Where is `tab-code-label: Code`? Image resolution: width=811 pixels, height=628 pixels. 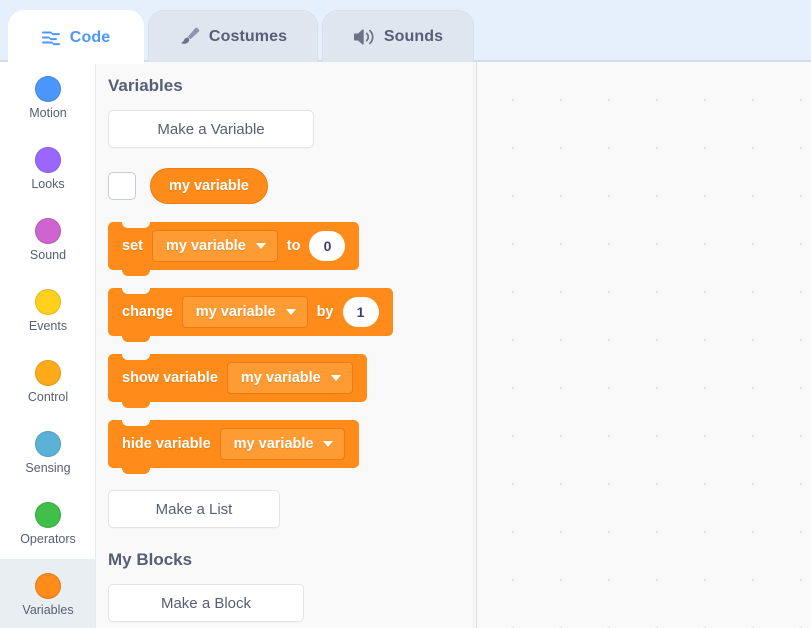
tab-code-label: Code is located at coordinates (90, 37).